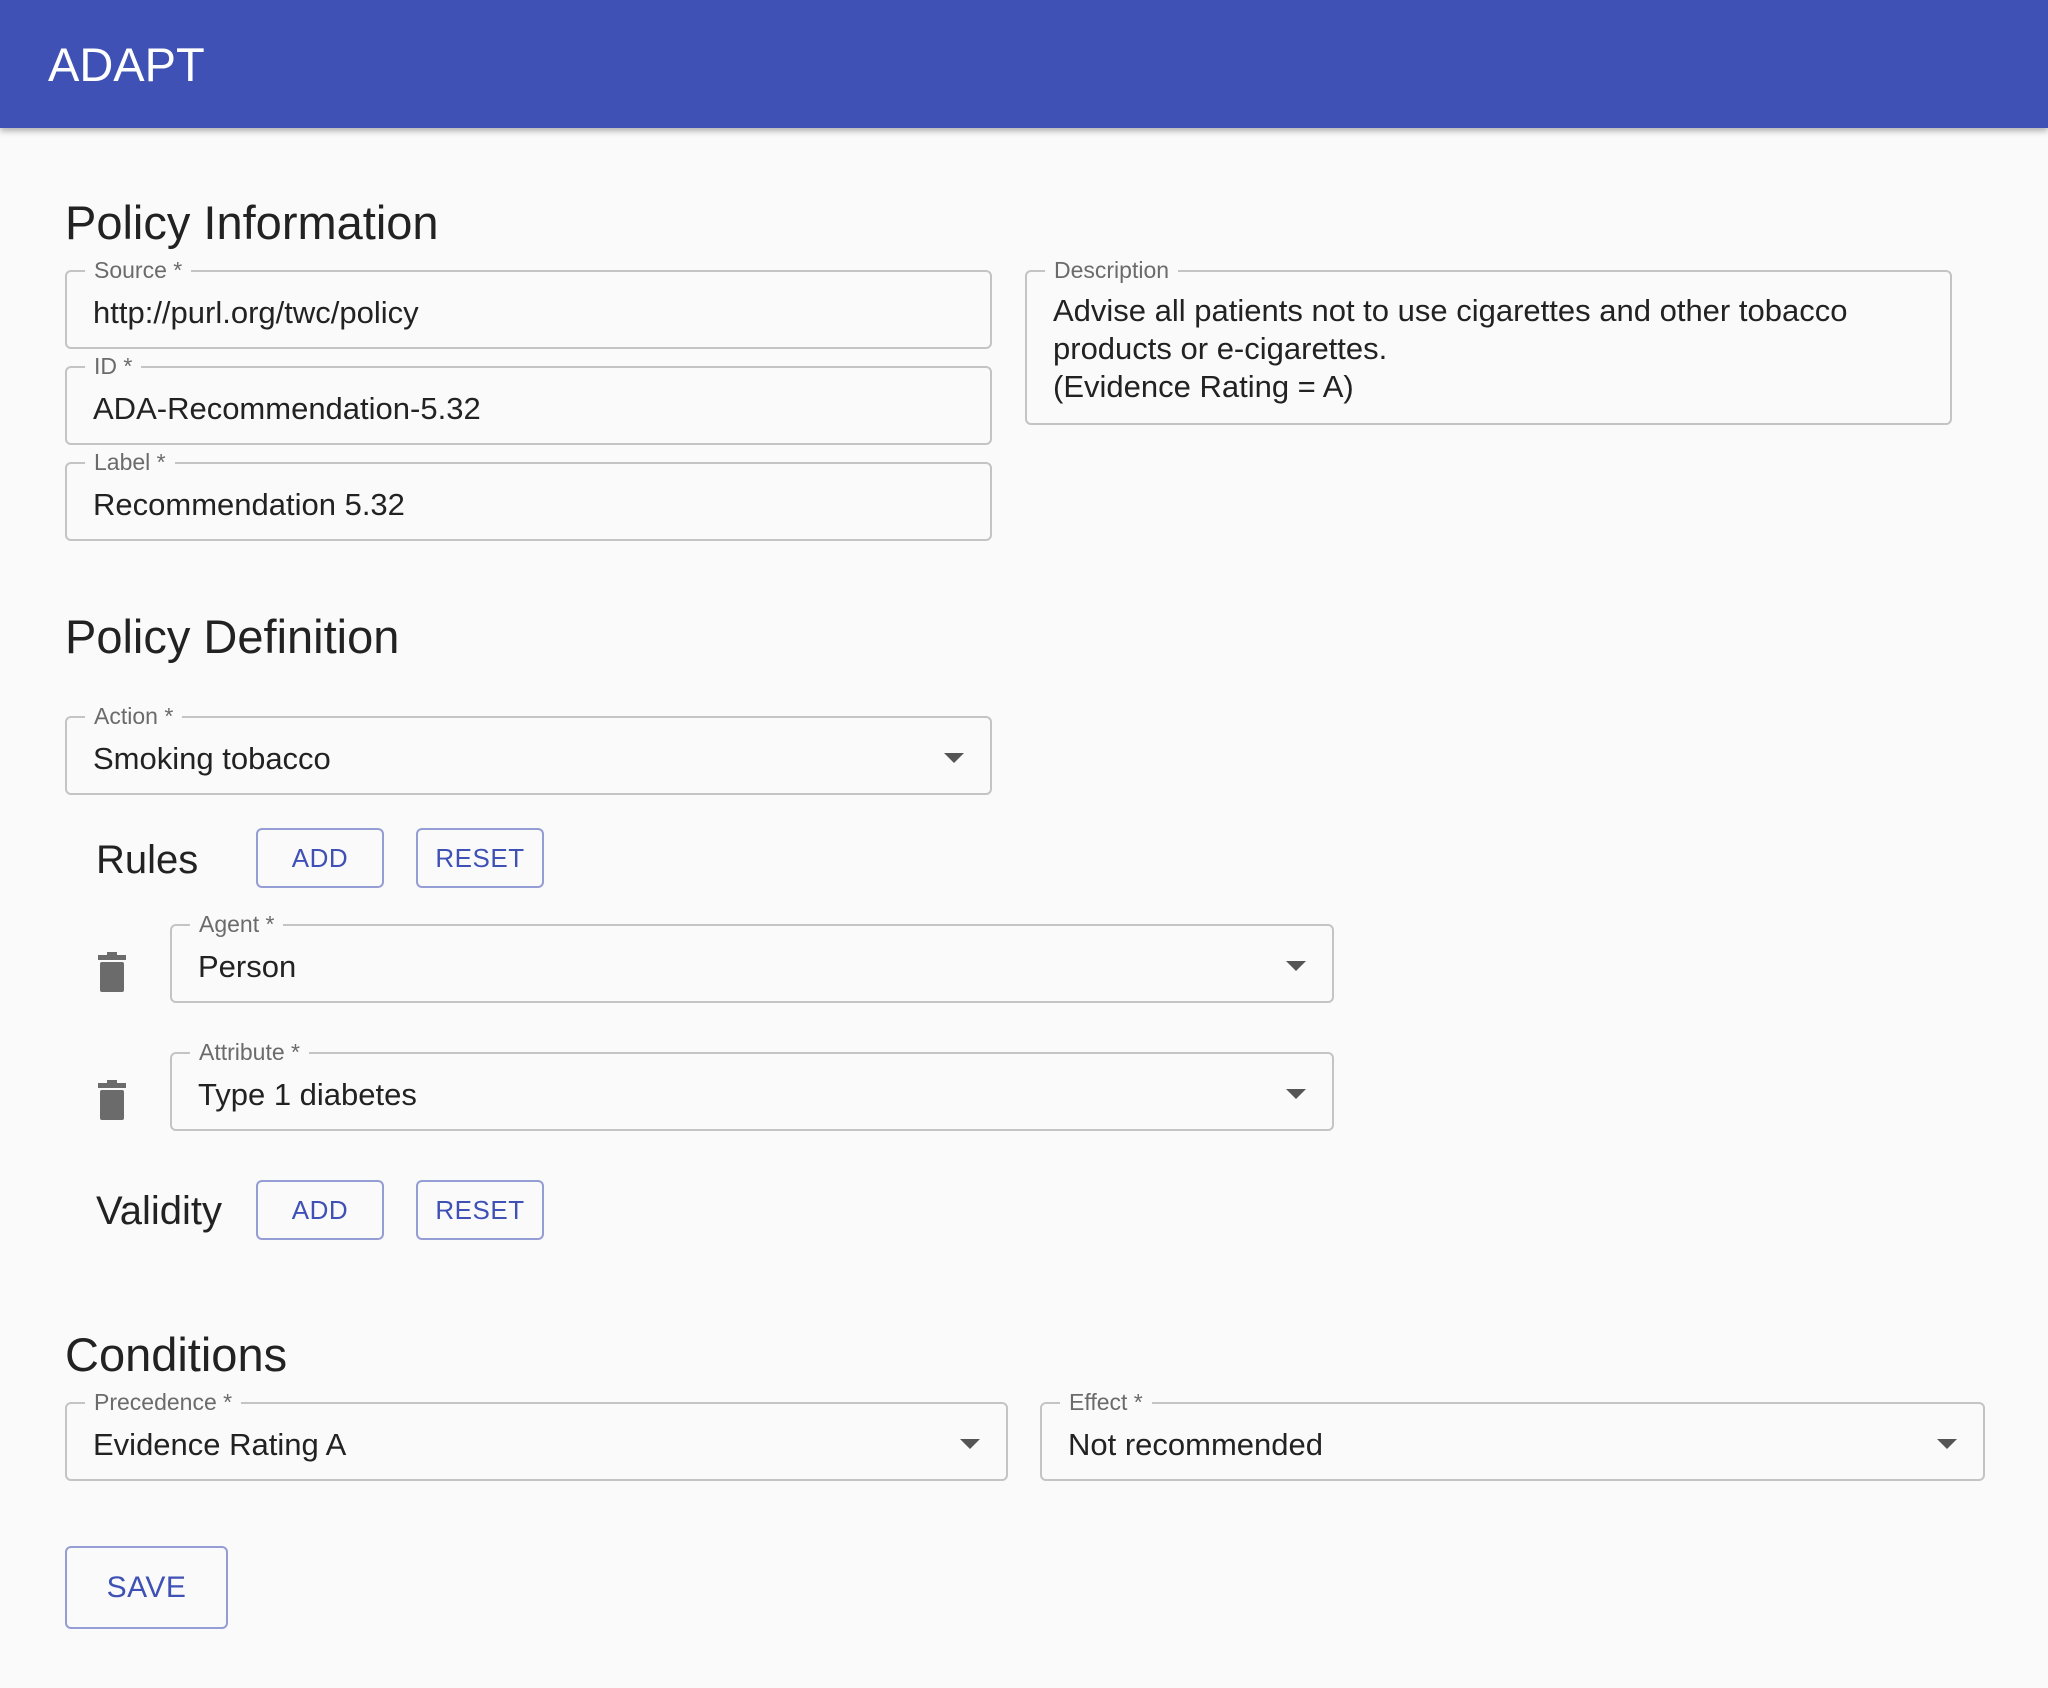  Describe the element at coordinates (501, 313) in the screenshot. I see `source-input: http://purl.org/twc/policy` at that location.